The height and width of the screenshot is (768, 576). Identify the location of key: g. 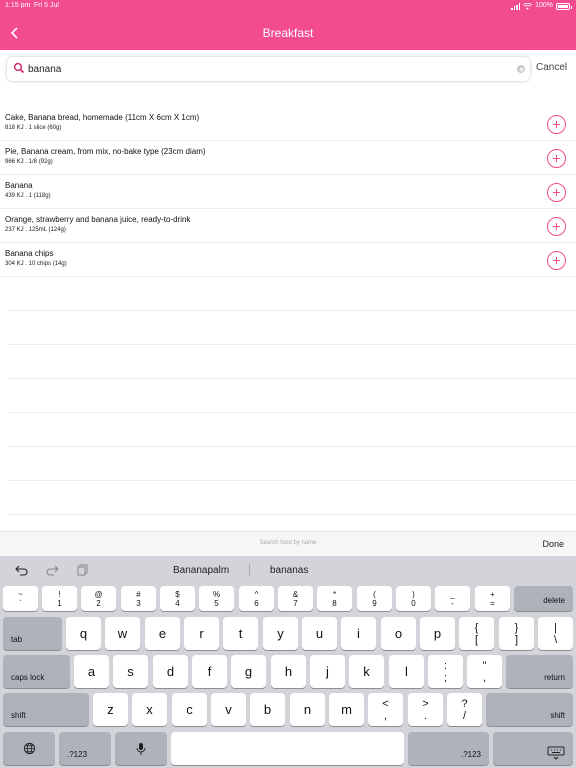
(248, 671).